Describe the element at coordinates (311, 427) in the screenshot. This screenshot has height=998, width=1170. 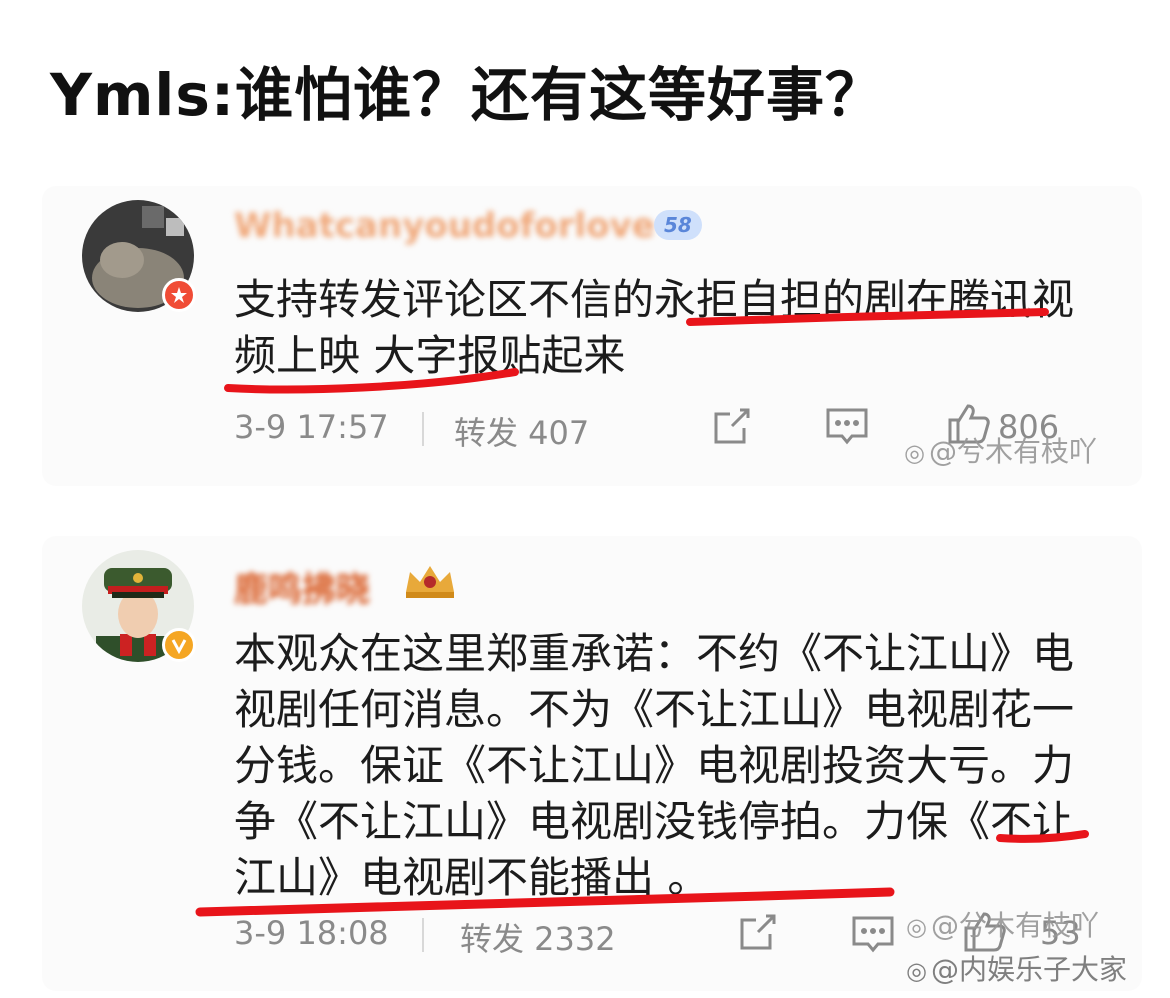
I see `comment-time: 3-9 17:57` at that location.